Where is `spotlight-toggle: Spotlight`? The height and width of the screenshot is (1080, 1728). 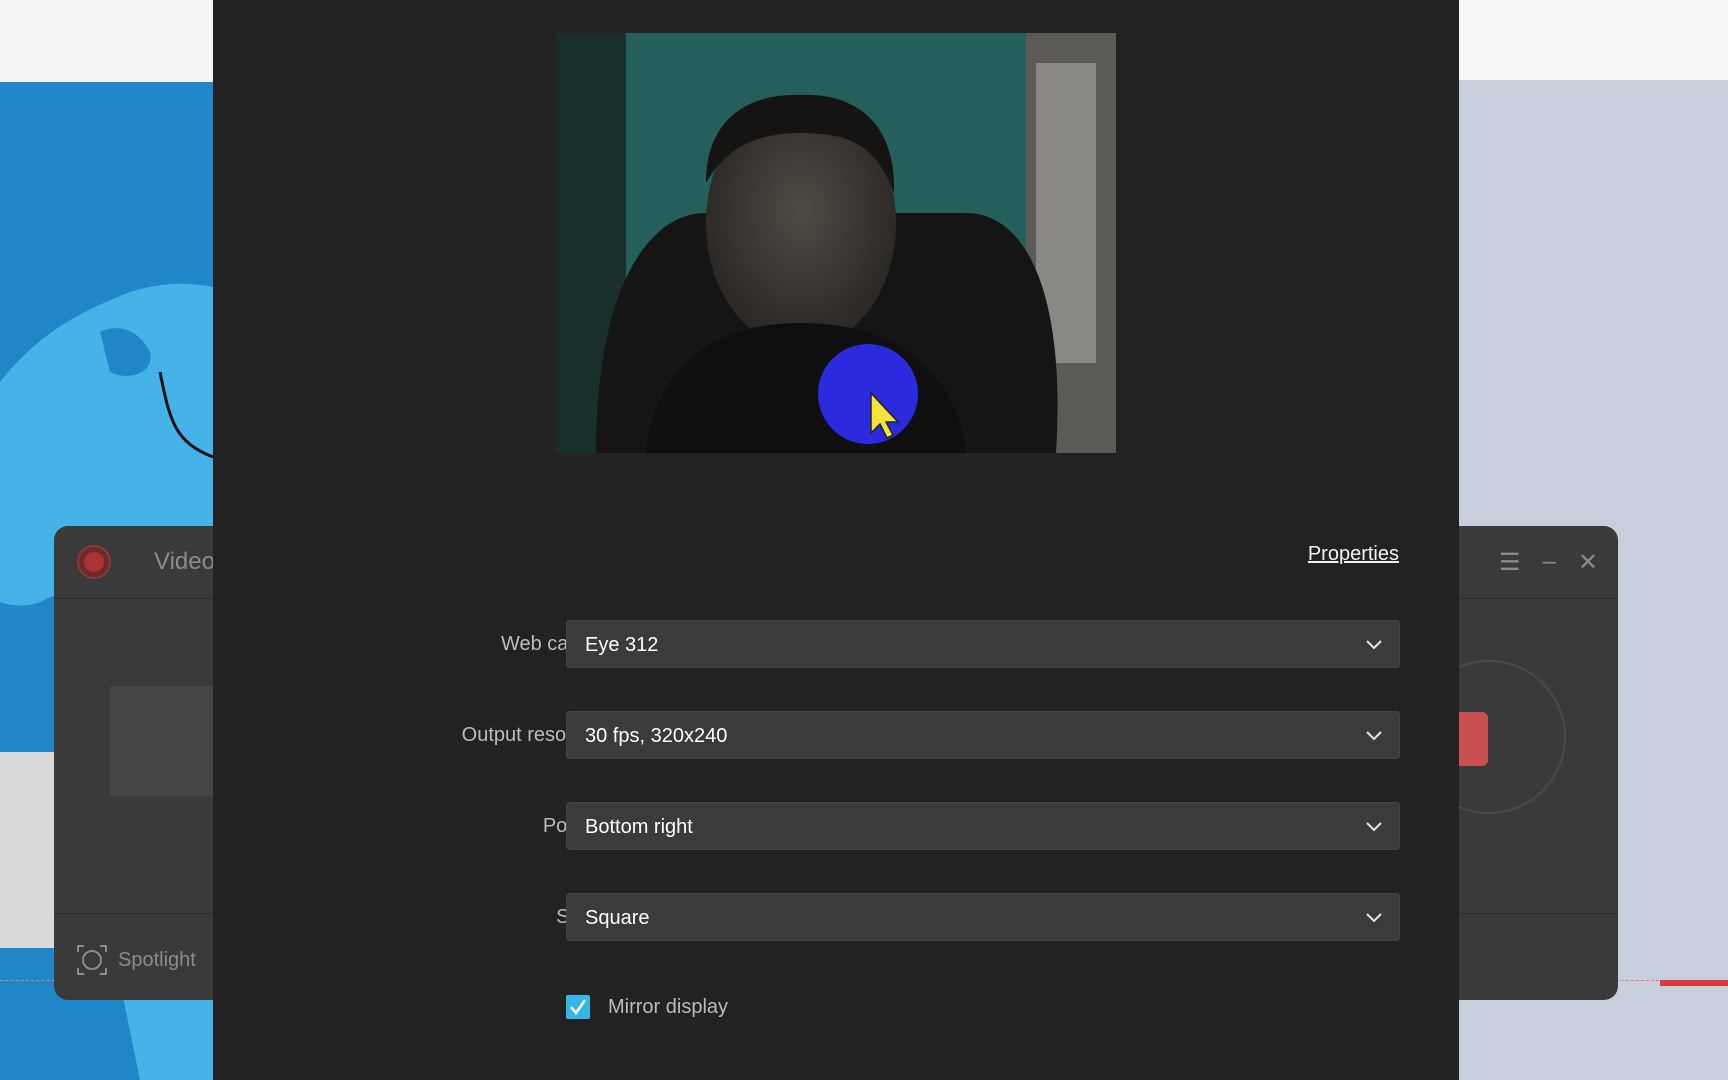 spotlight-toggle: Spotlight is located at coordinates (136, 960).